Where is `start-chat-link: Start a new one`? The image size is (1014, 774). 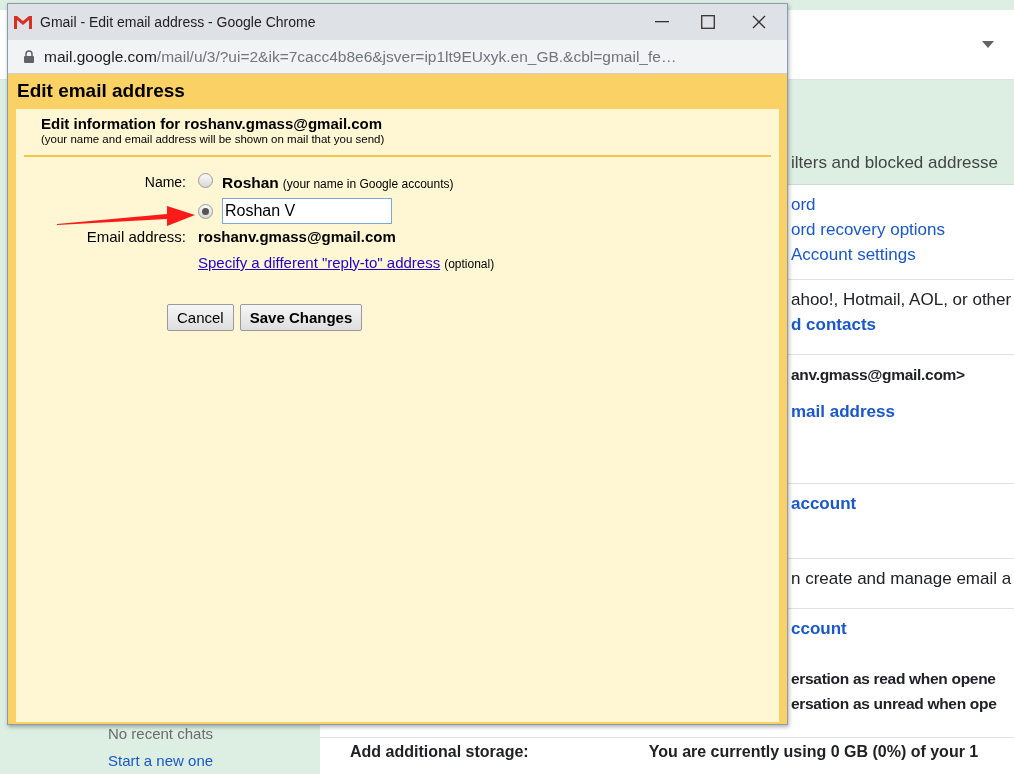 start-chat-link: Start a new one is located at coordinates (214, 760).